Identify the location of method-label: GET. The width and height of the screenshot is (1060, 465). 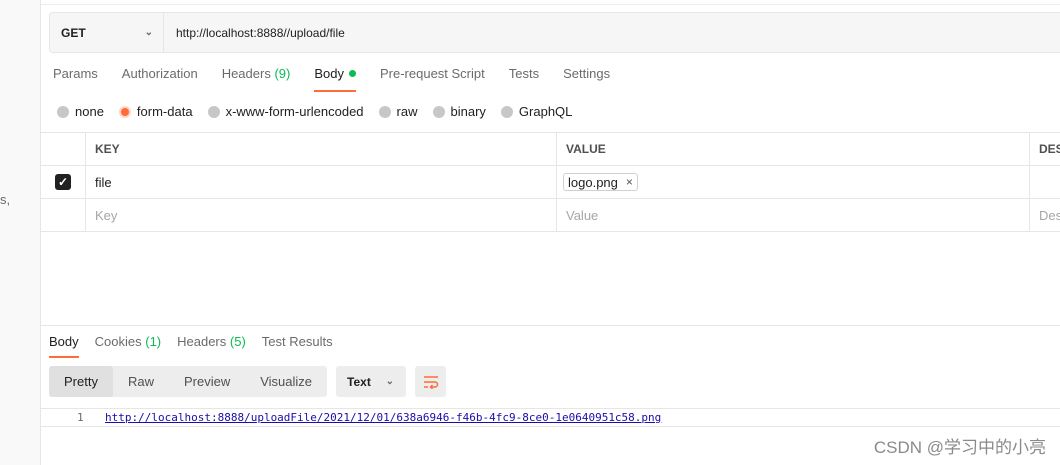
(73, 32).